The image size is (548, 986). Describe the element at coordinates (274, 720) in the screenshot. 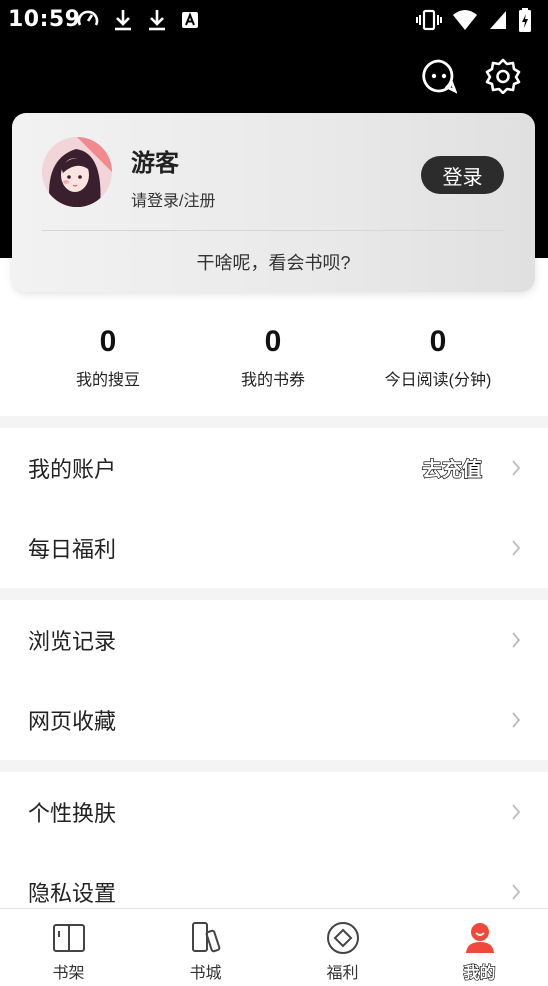

I see `menu-item-bookmarks: 网页收藏` at that location.